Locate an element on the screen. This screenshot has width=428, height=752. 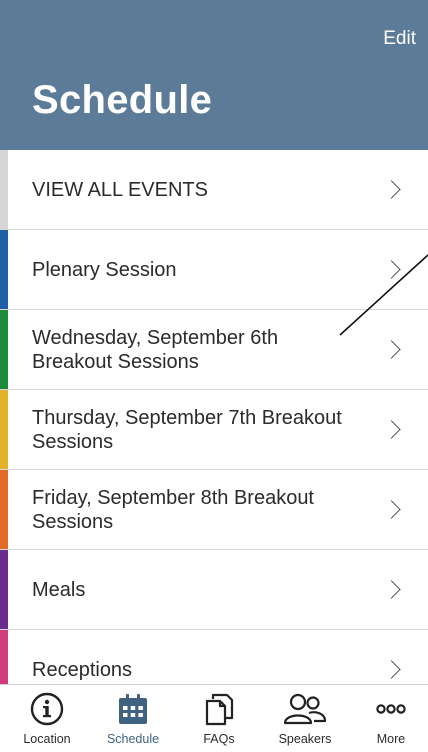
calendar-icon is located at coordinates (133, 711).